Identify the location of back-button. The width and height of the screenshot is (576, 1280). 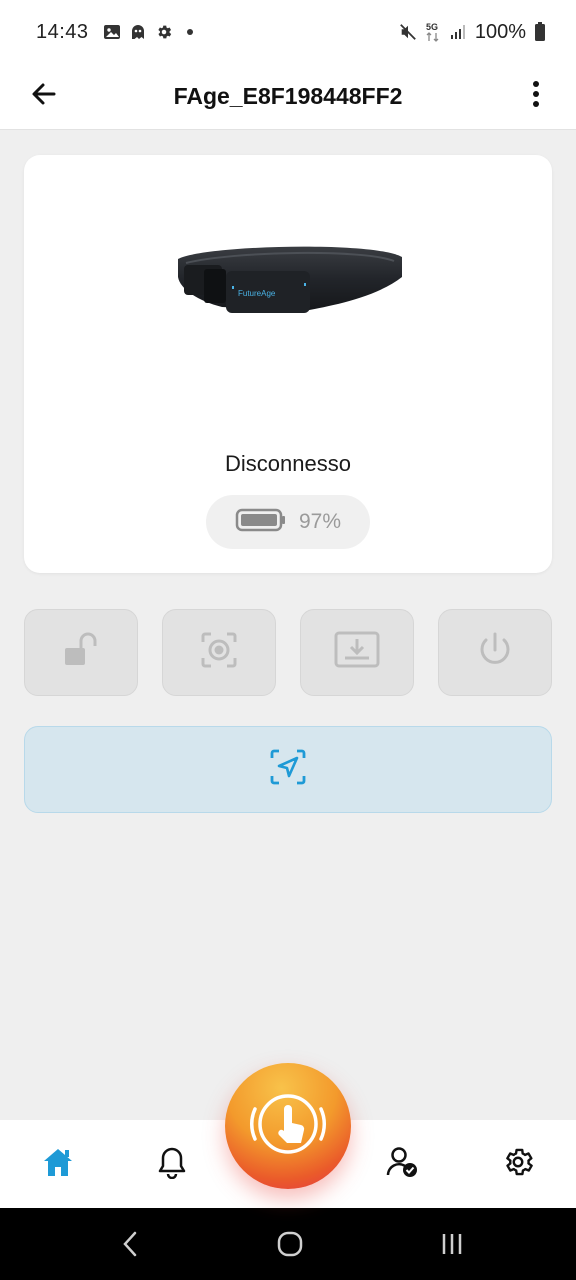
(44, 97).